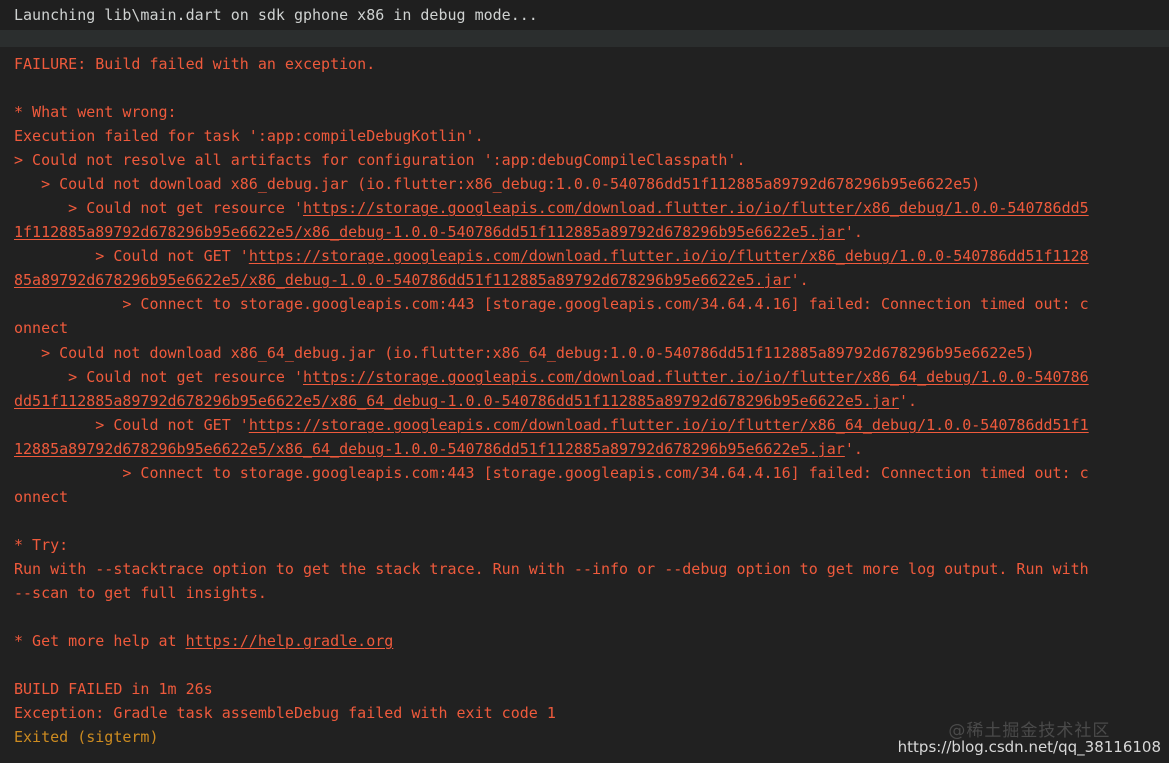  I want to click on connect-timeout-x86-wrap: onnect, so click(41, 328).